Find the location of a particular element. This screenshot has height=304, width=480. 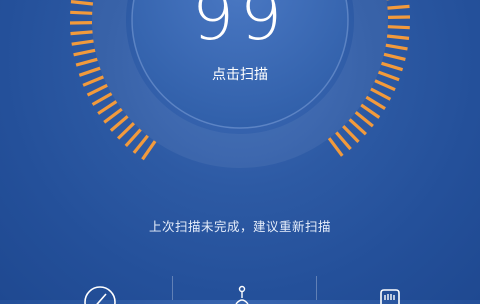

clean-tool-button is located at coordinates (242, 294).